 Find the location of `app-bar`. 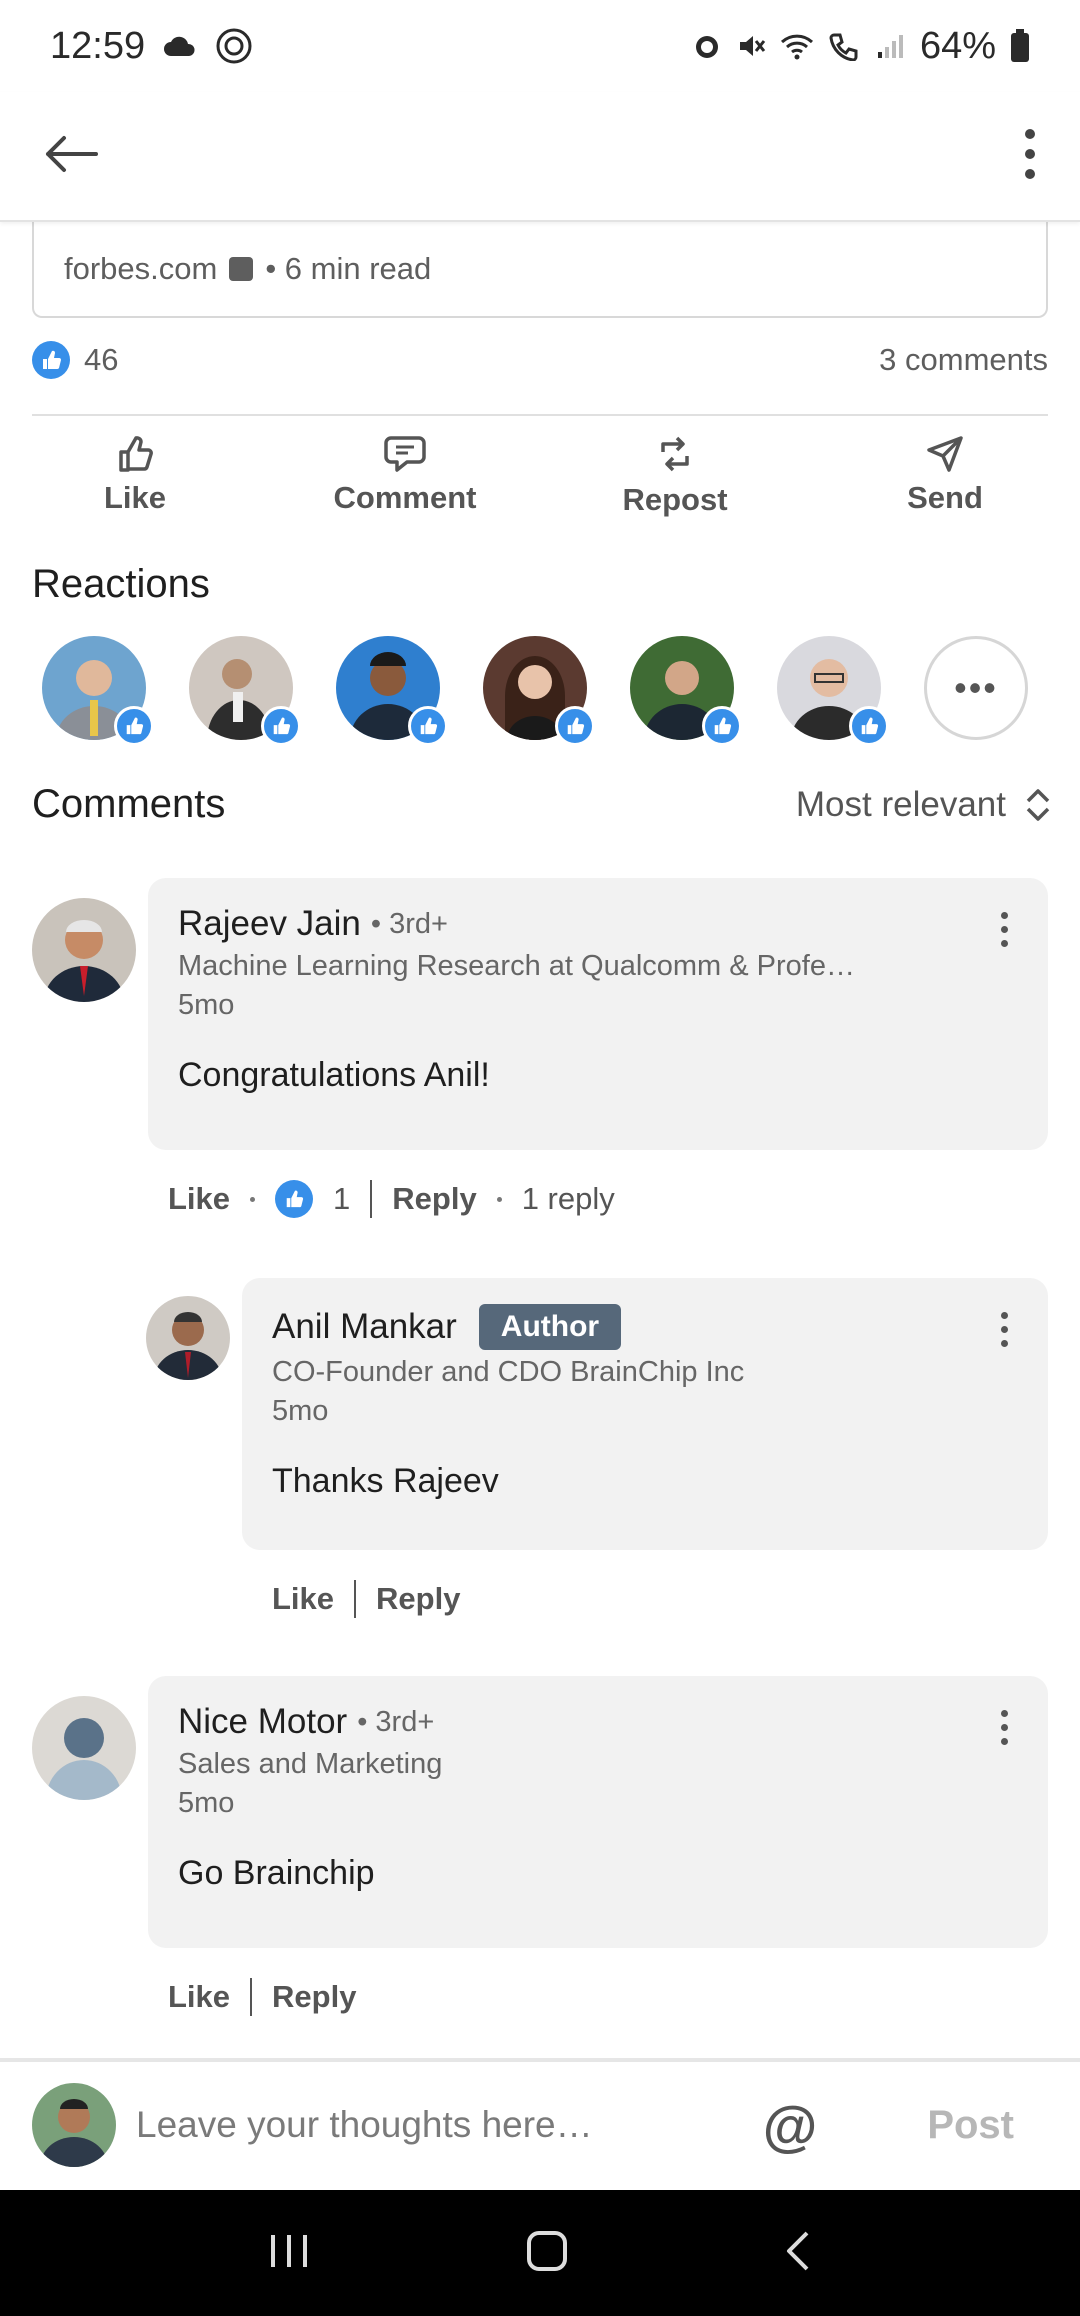

app-bar is located at coordinates (540, 157).